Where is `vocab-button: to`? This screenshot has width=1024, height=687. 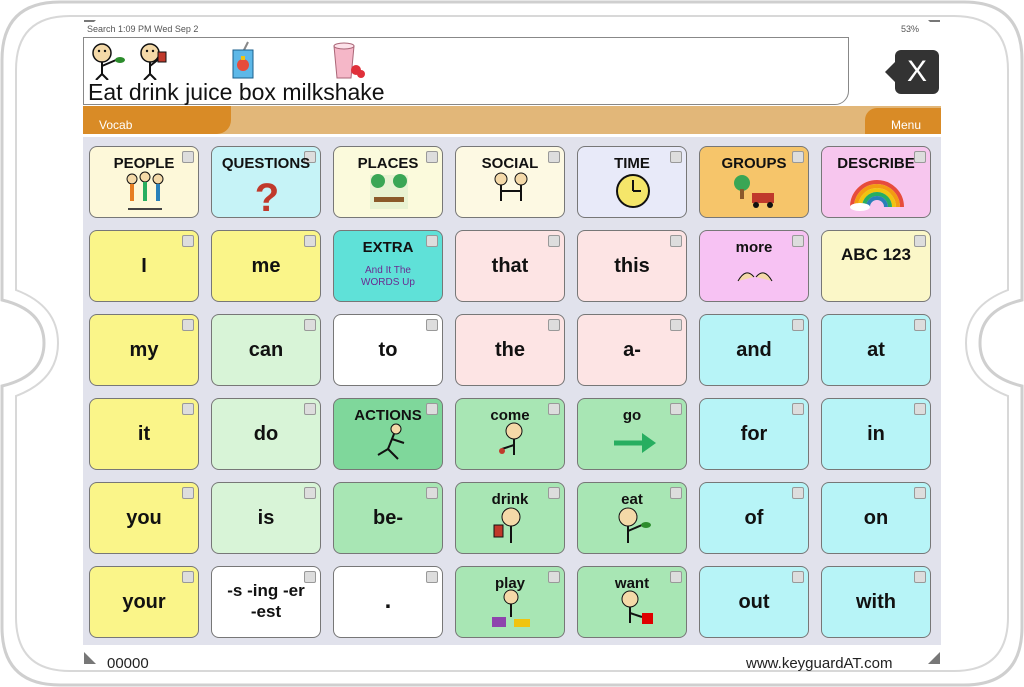 vocab-button: to is located at coordinates (388, 350).